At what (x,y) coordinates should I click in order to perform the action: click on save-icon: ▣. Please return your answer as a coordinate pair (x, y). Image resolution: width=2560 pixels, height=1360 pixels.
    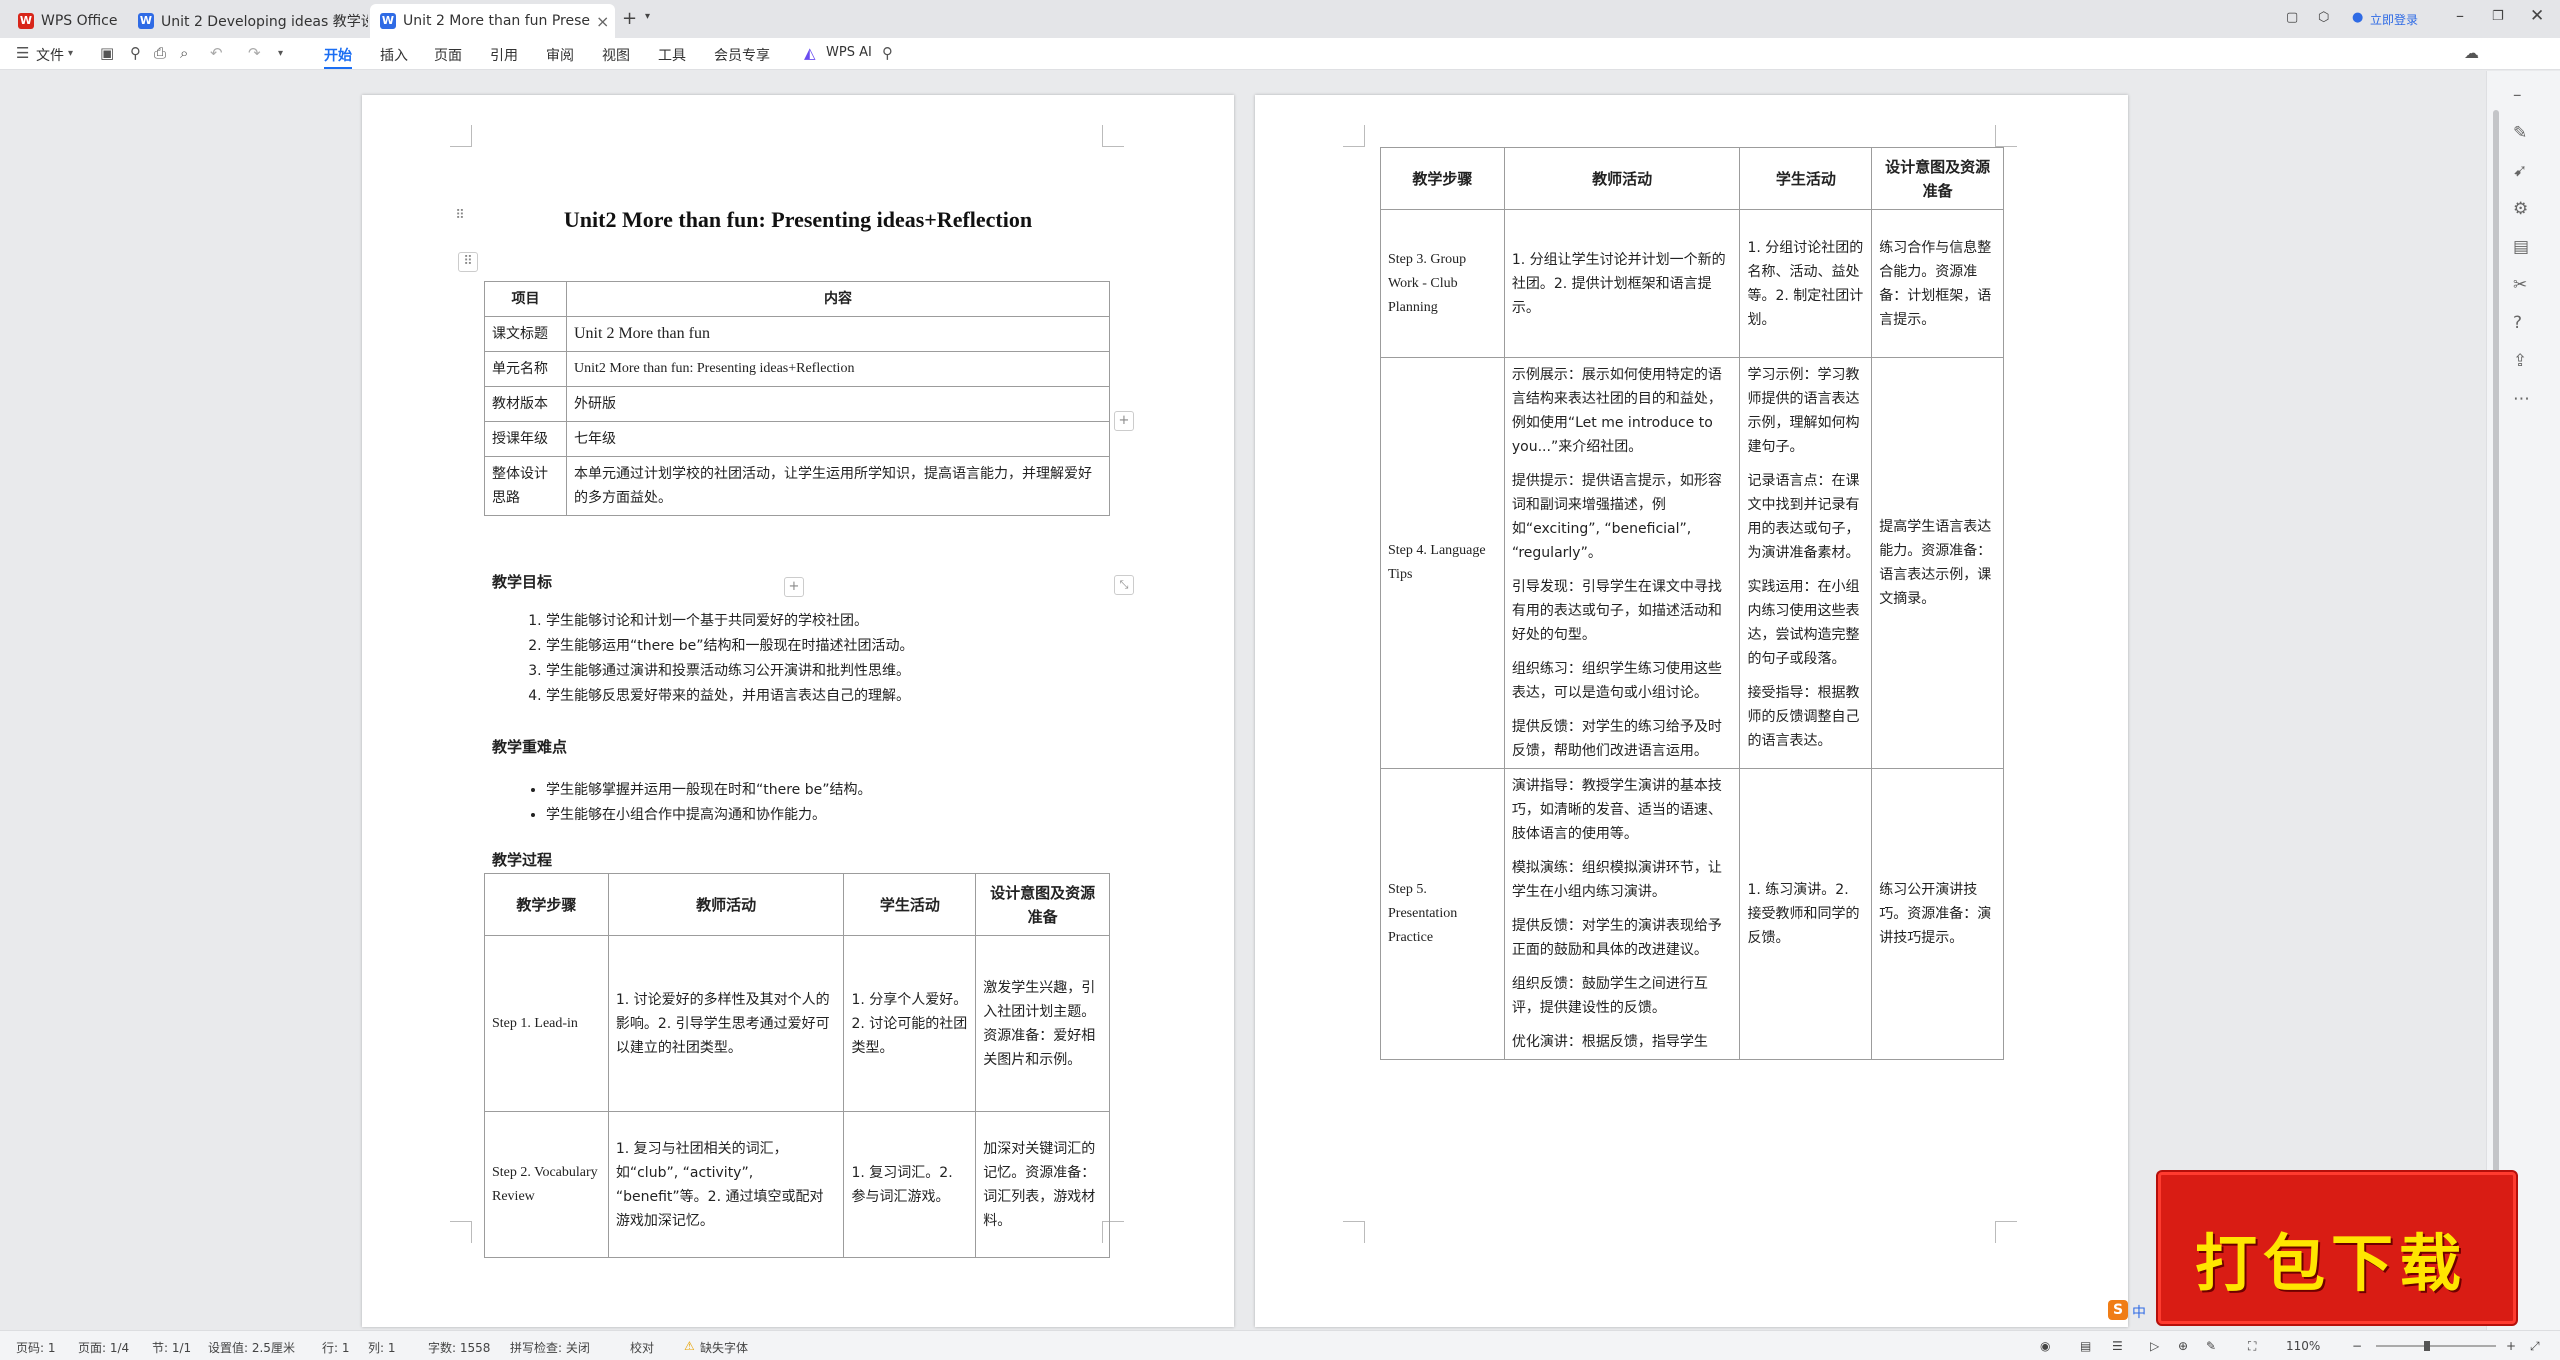
    Looking at the image, I should click on (107, 53).